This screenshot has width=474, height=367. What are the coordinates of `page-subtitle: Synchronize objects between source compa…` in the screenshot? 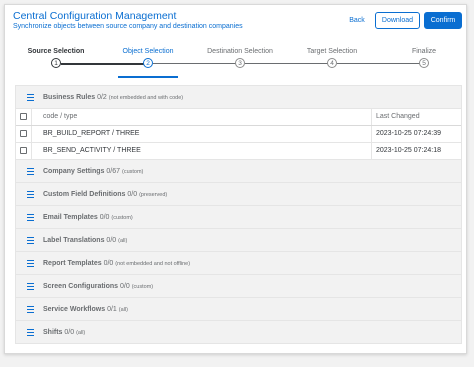 It's located at (128, 26).